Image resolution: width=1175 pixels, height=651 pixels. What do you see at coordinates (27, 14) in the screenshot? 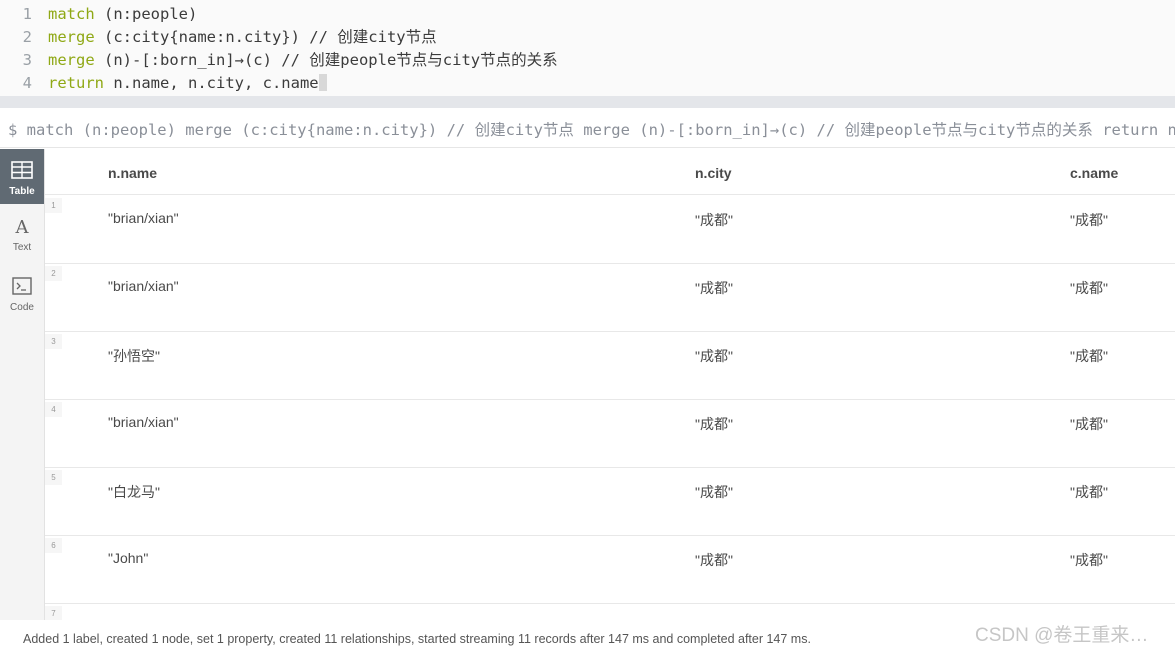
I see `line-number: 1` at bounding box center [27, 14].